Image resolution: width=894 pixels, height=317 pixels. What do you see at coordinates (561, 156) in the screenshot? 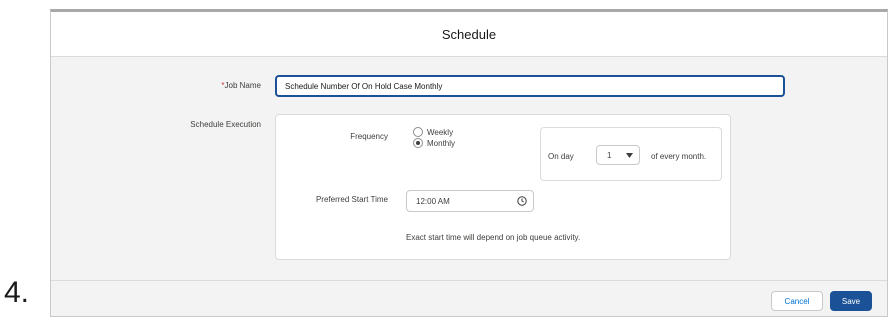
I see `on-day-label: On day` at bounding box center [561, 156].